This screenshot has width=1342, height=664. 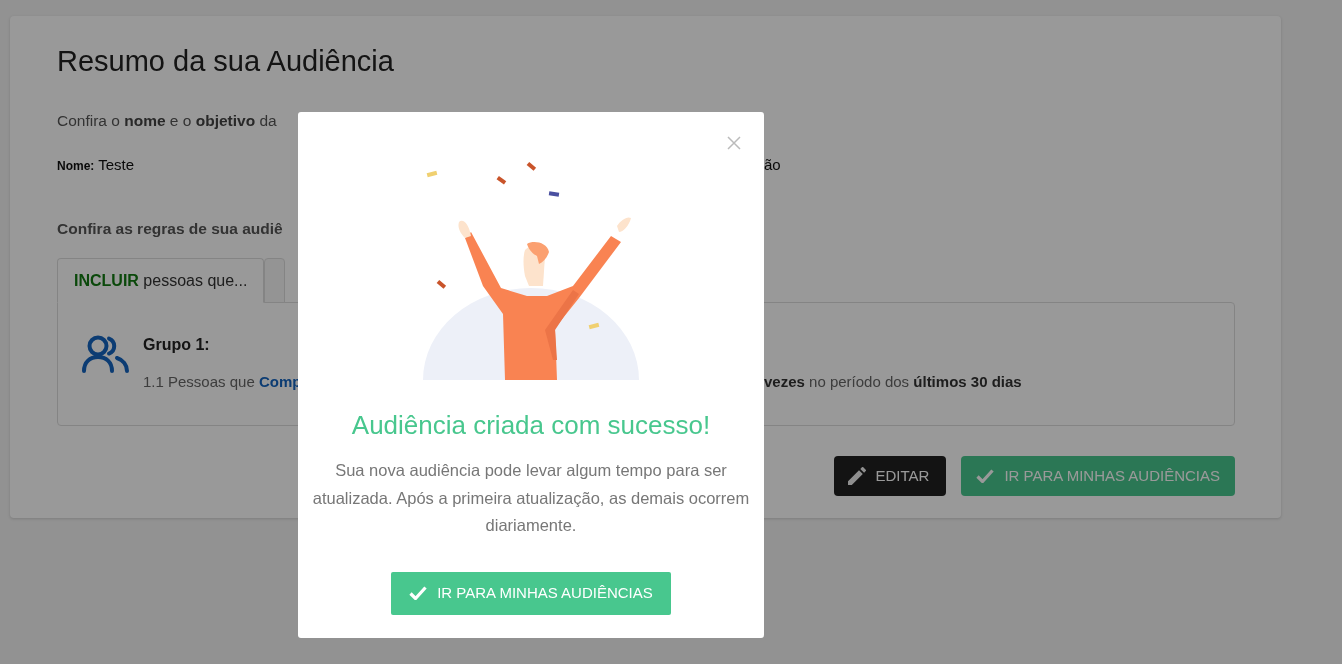 I want to click on rule-text: vezes no período dos últimos 30 dias, so click(x=893, y=382).